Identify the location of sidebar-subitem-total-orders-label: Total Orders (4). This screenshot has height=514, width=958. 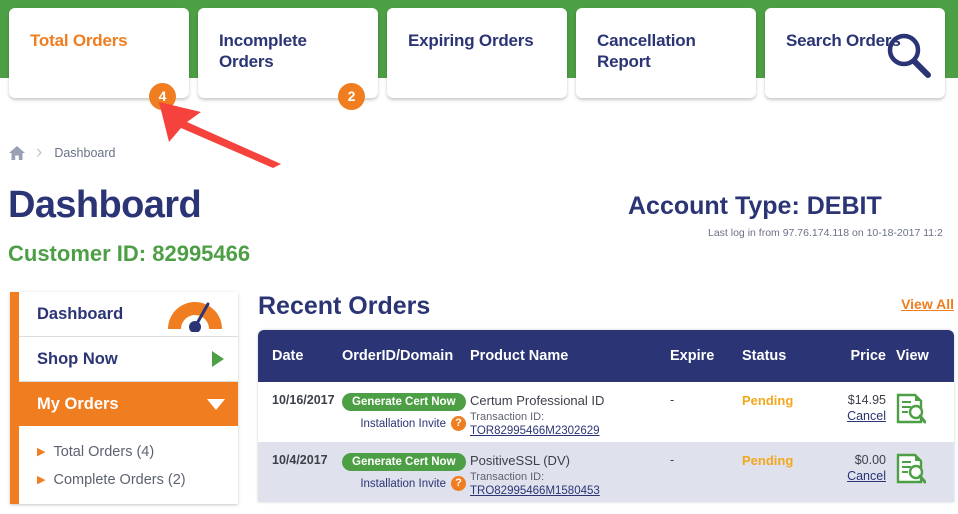
(104, 452).